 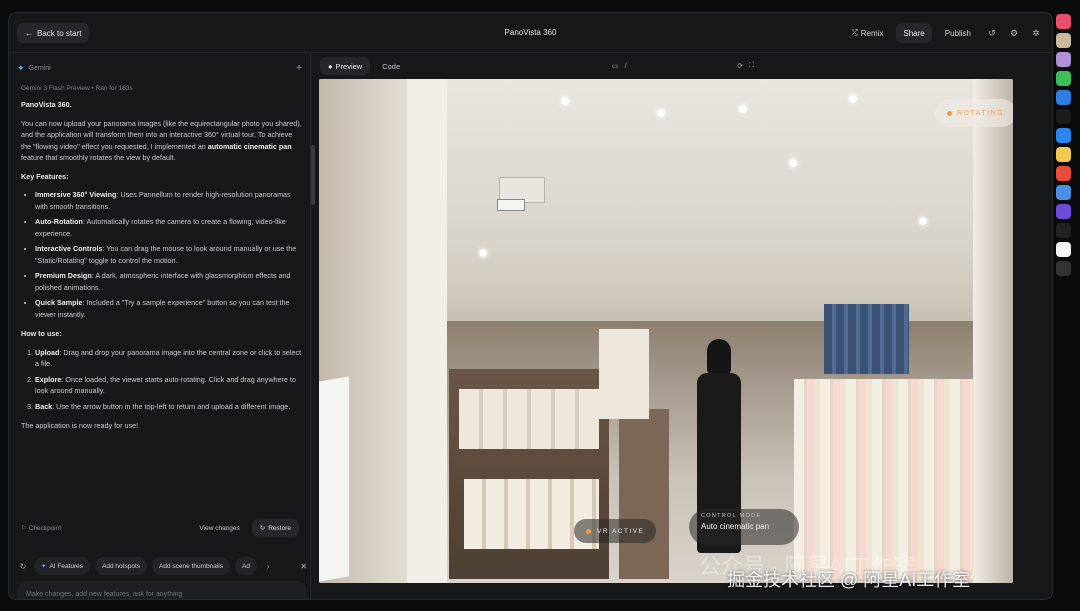 What do you see at coordinates (1036, 33) in the screenshot?
I see `settings-icon: ✲` at bounding box center [1036, 33].